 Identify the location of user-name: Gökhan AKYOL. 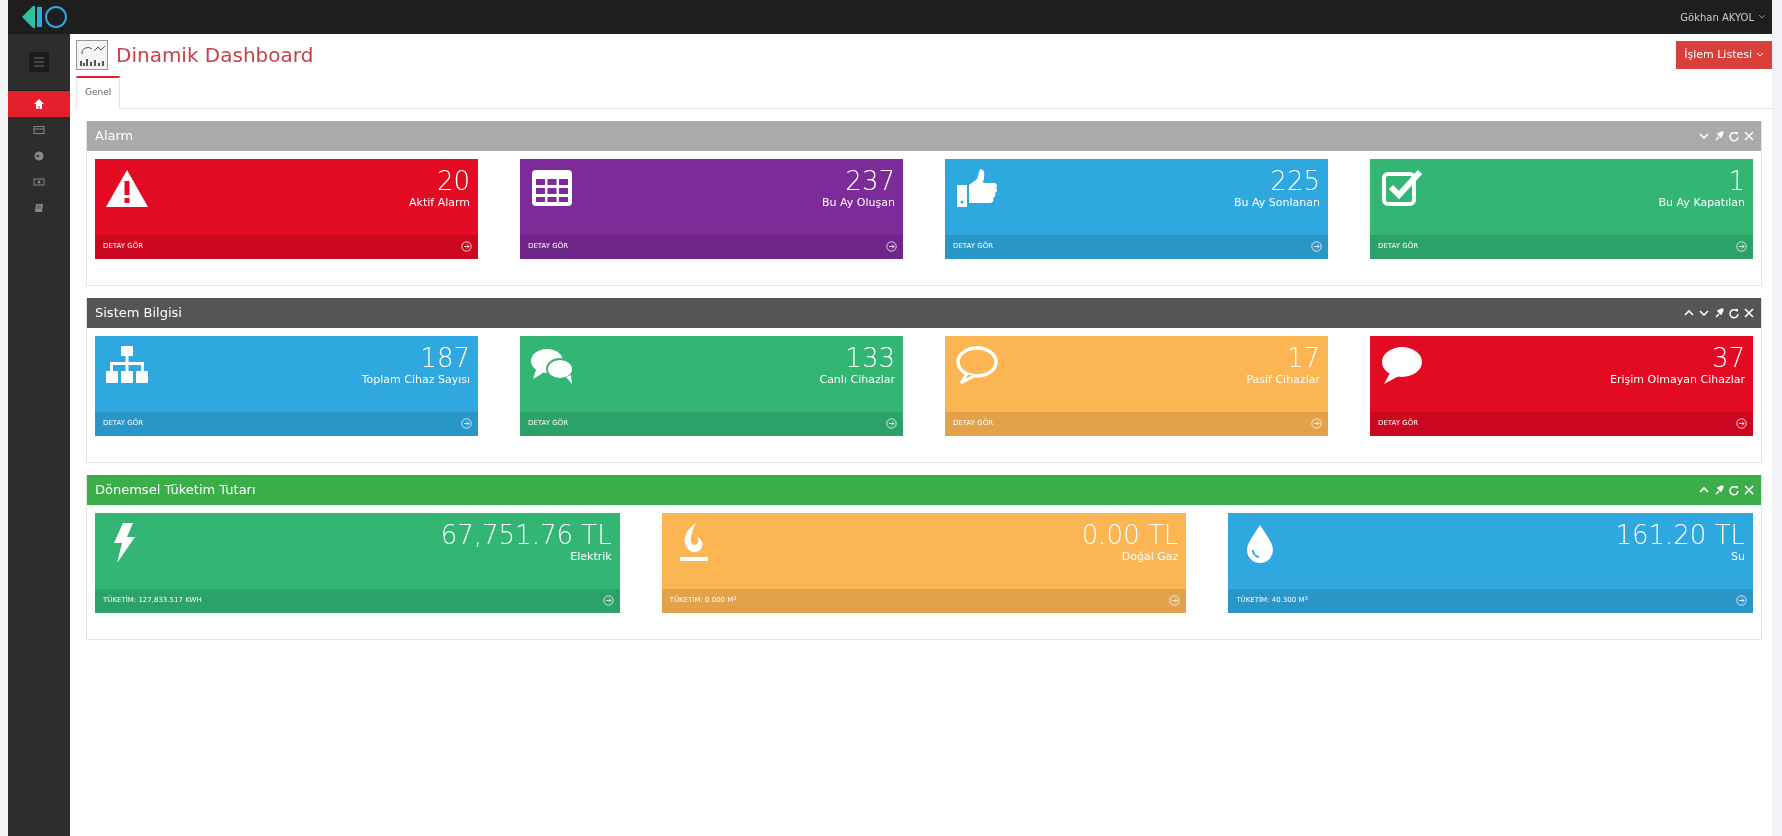
(1717, 17).